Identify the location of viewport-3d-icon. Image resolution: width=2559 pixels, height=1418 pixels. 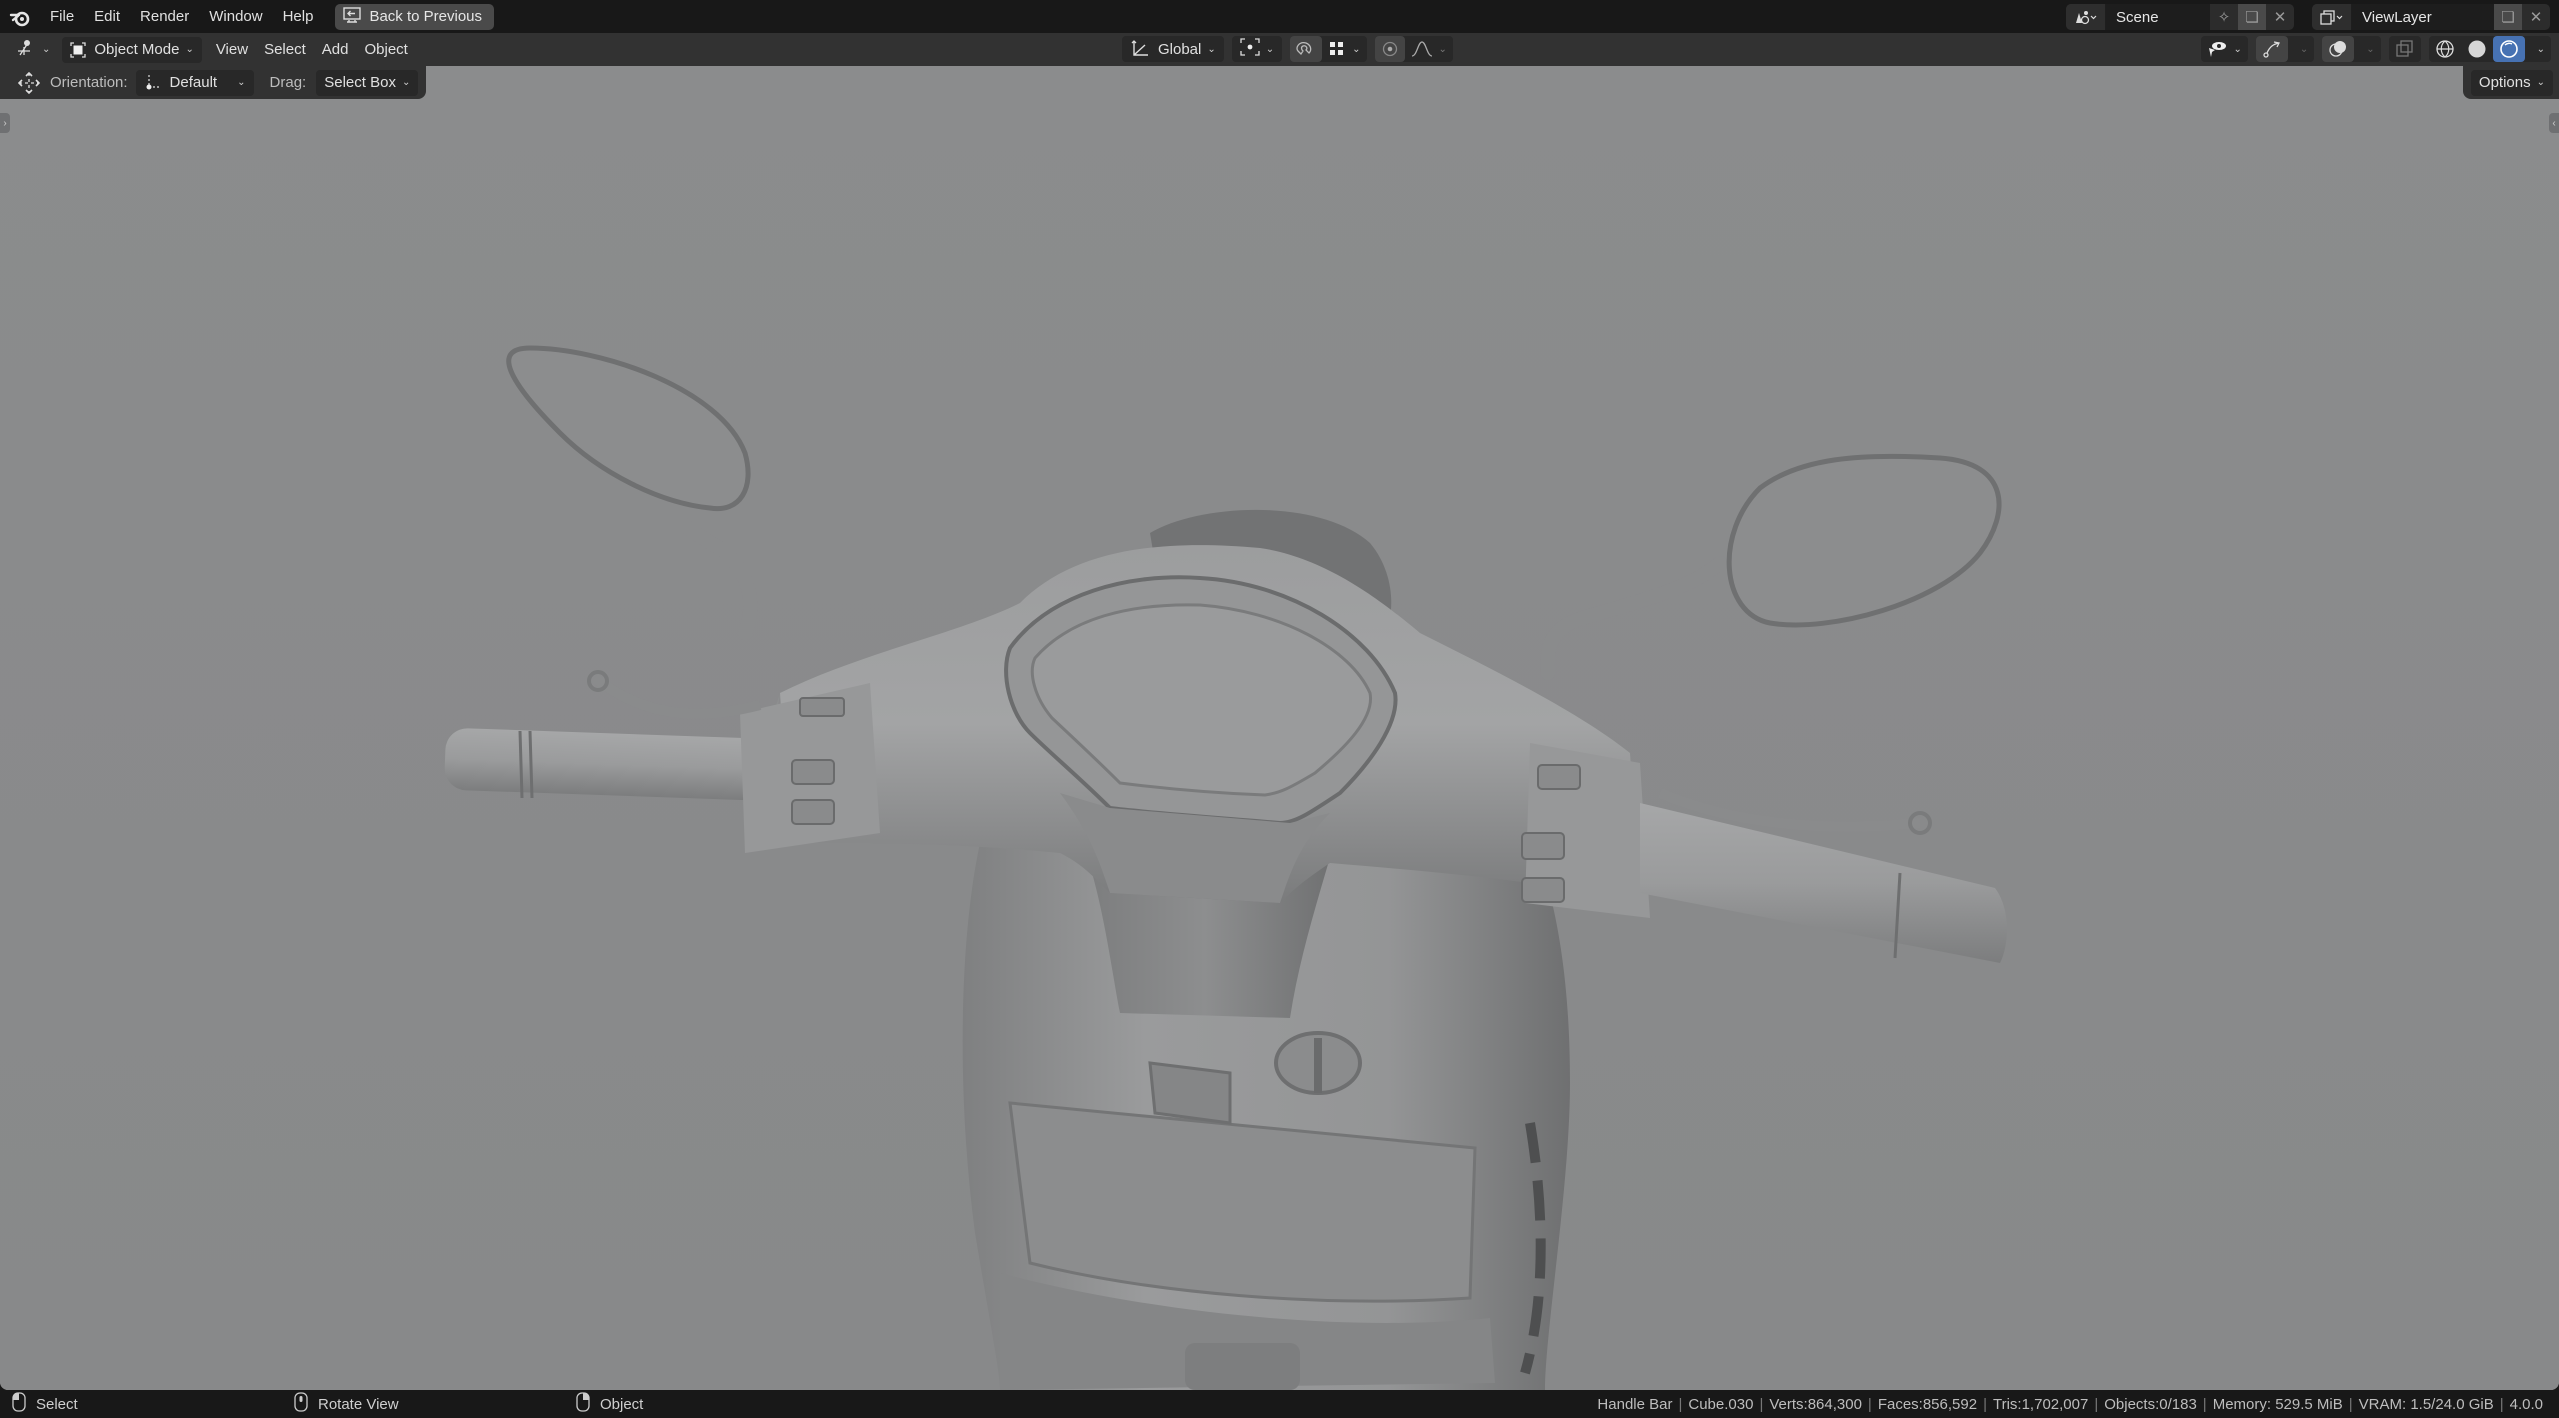
(26, 50).